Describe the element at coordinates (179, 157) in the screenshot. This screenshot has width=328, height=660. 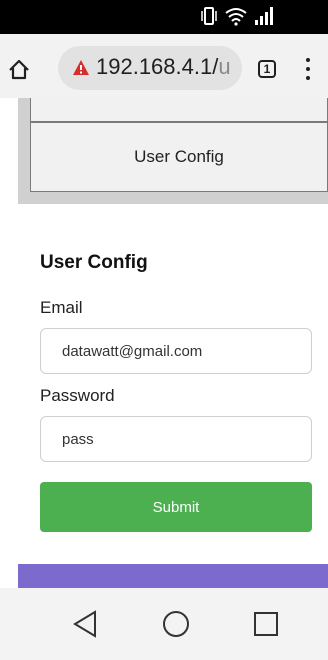
I see `menu-item-user-config: User Config` at that location.